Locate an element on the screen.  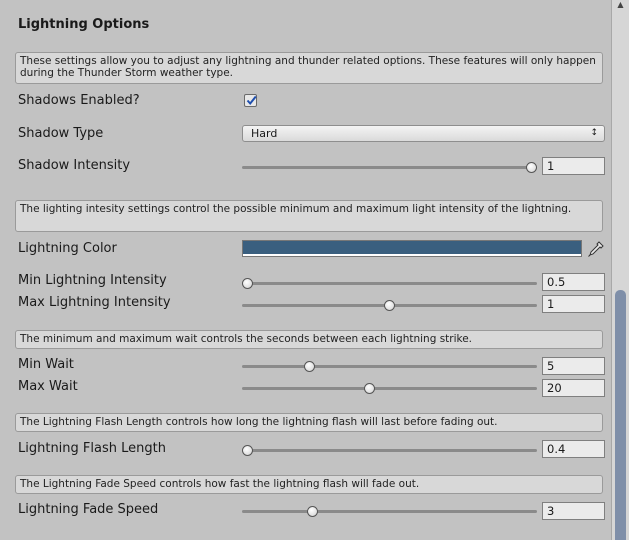
lightning-color-label: Lightning Color is located at coordinates (67, 248).